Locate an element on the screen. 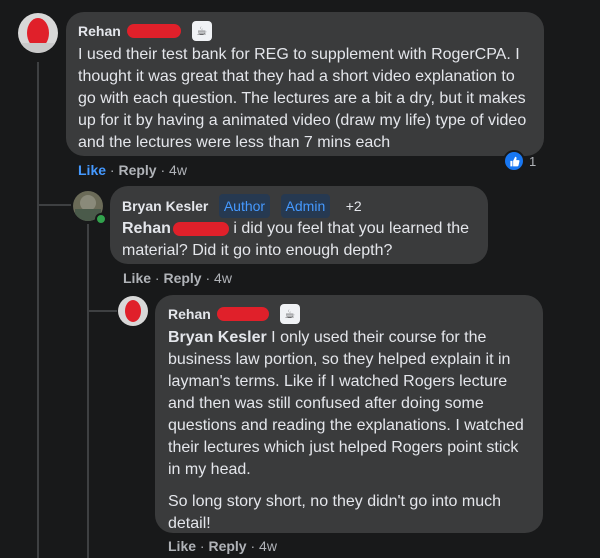 This screenshot has height=558, width=600. comment-author: Bryan Kesler is located at coordinates (165, 206).